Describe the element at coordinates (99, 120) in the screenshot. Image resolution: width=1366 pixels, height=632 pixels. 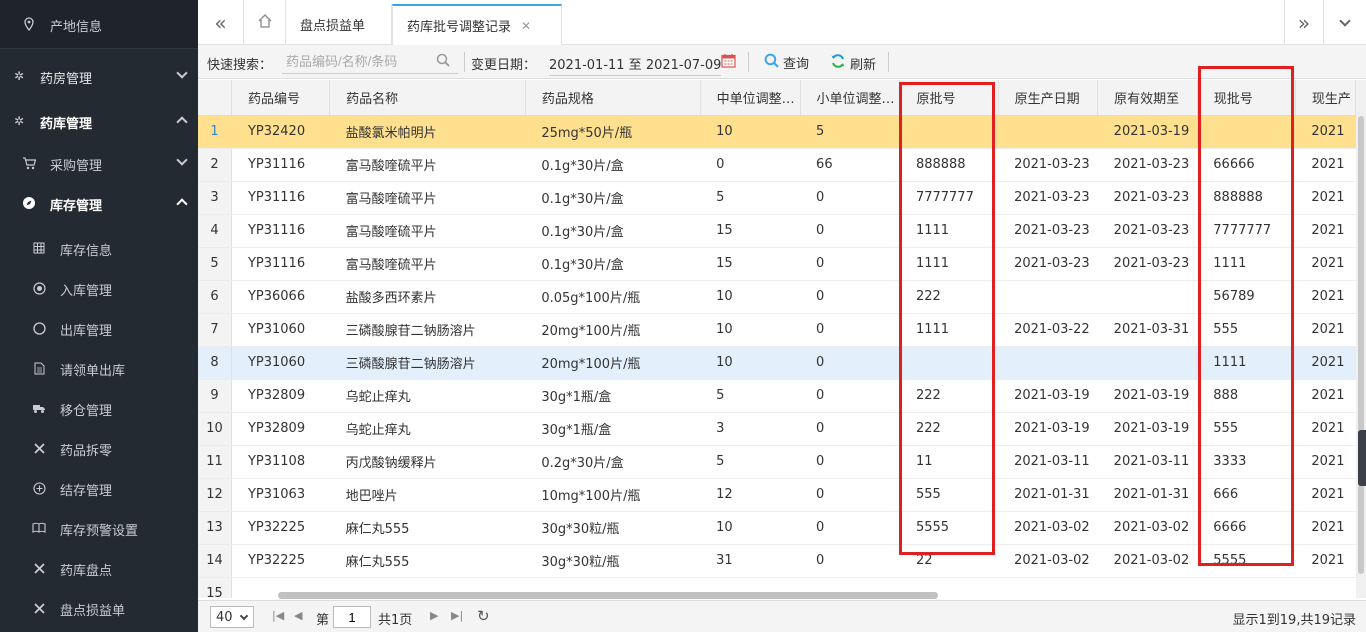
I see `sidebar-item-warehouse: ✲ 药库管理` at that location.